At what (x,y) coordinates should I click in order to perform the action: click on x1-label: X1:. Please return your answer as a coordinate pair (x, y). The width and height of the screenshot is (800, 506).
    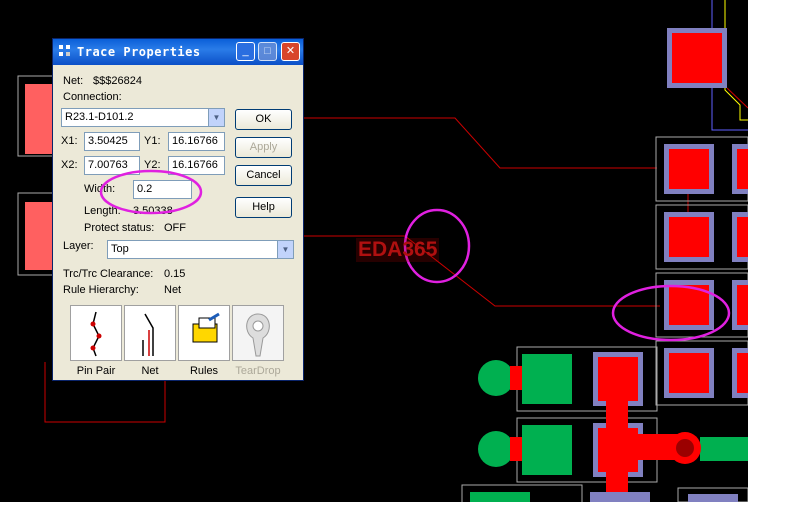
    Looking at the image, I should click on (69, 141).